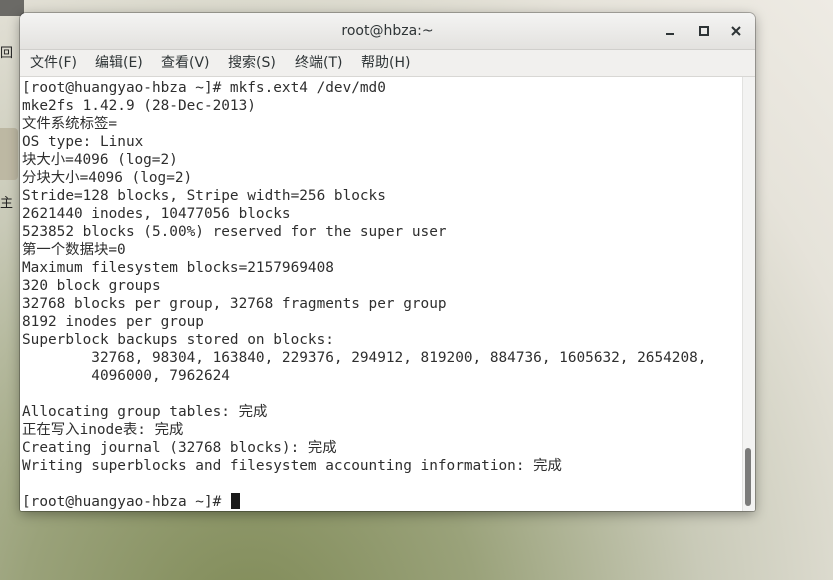  Describe the element at coordinates (7, 203) in the screenshot. I see `desktop-icon-label: 主` at that location.